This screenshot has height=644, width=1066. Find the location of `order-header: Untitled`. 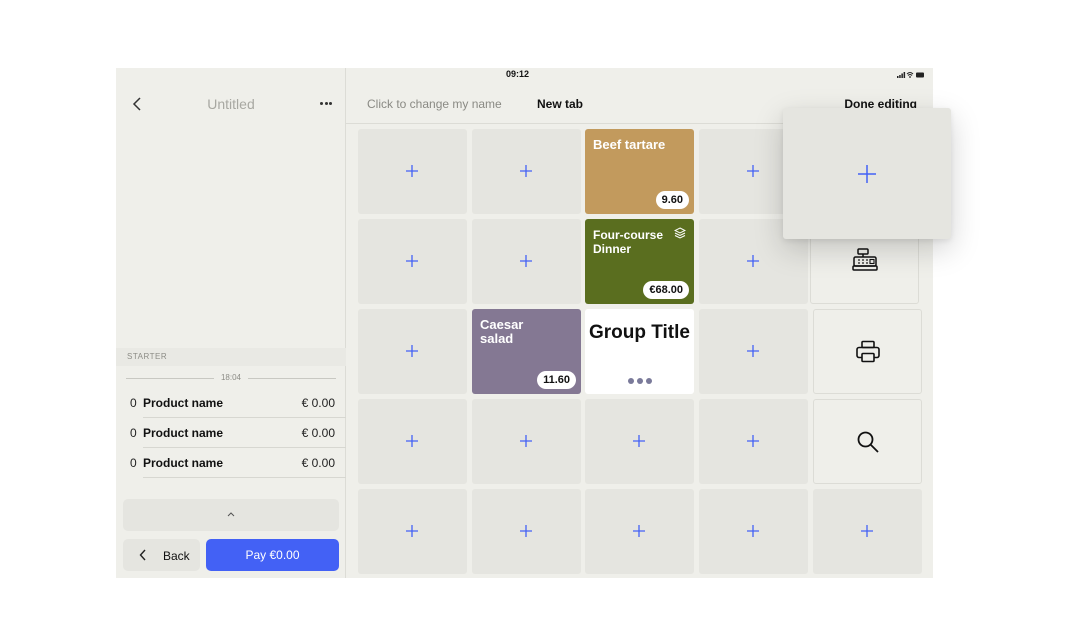

order-header: Untitled is located at coordinates (231, 104).